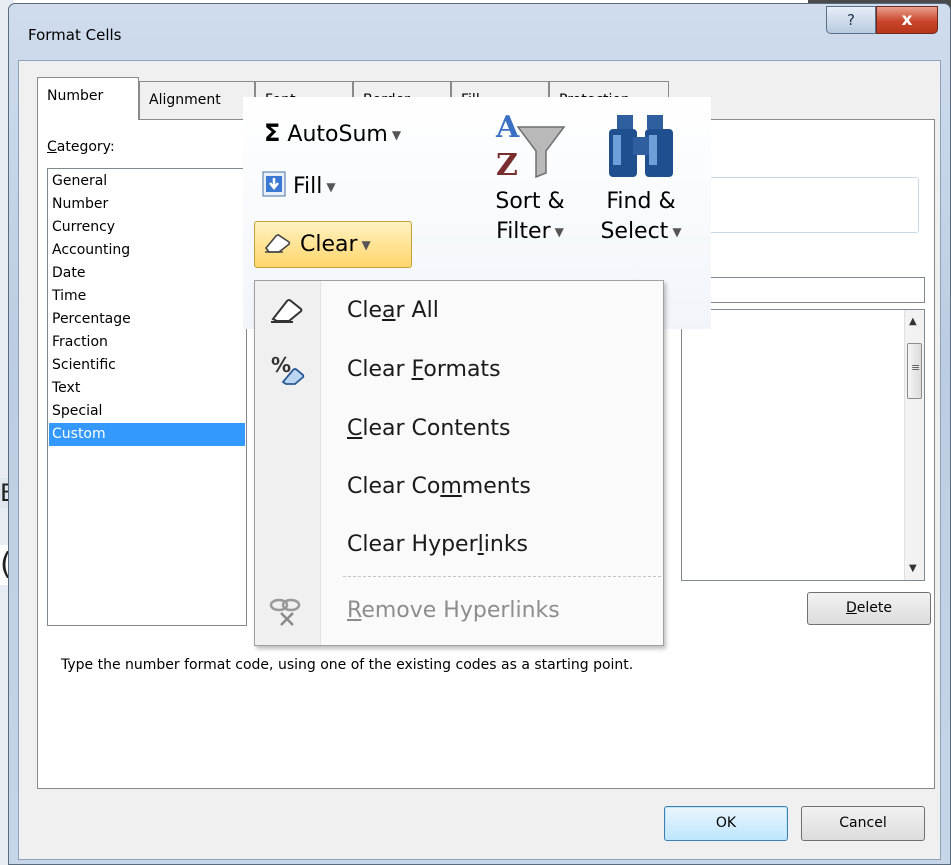 This screenshot has width=951, height=865. What do you see at coordinates (641, 201) in the screenshot?
I see `find-select-label-line1: Find &` at bounding box center [641, 201].